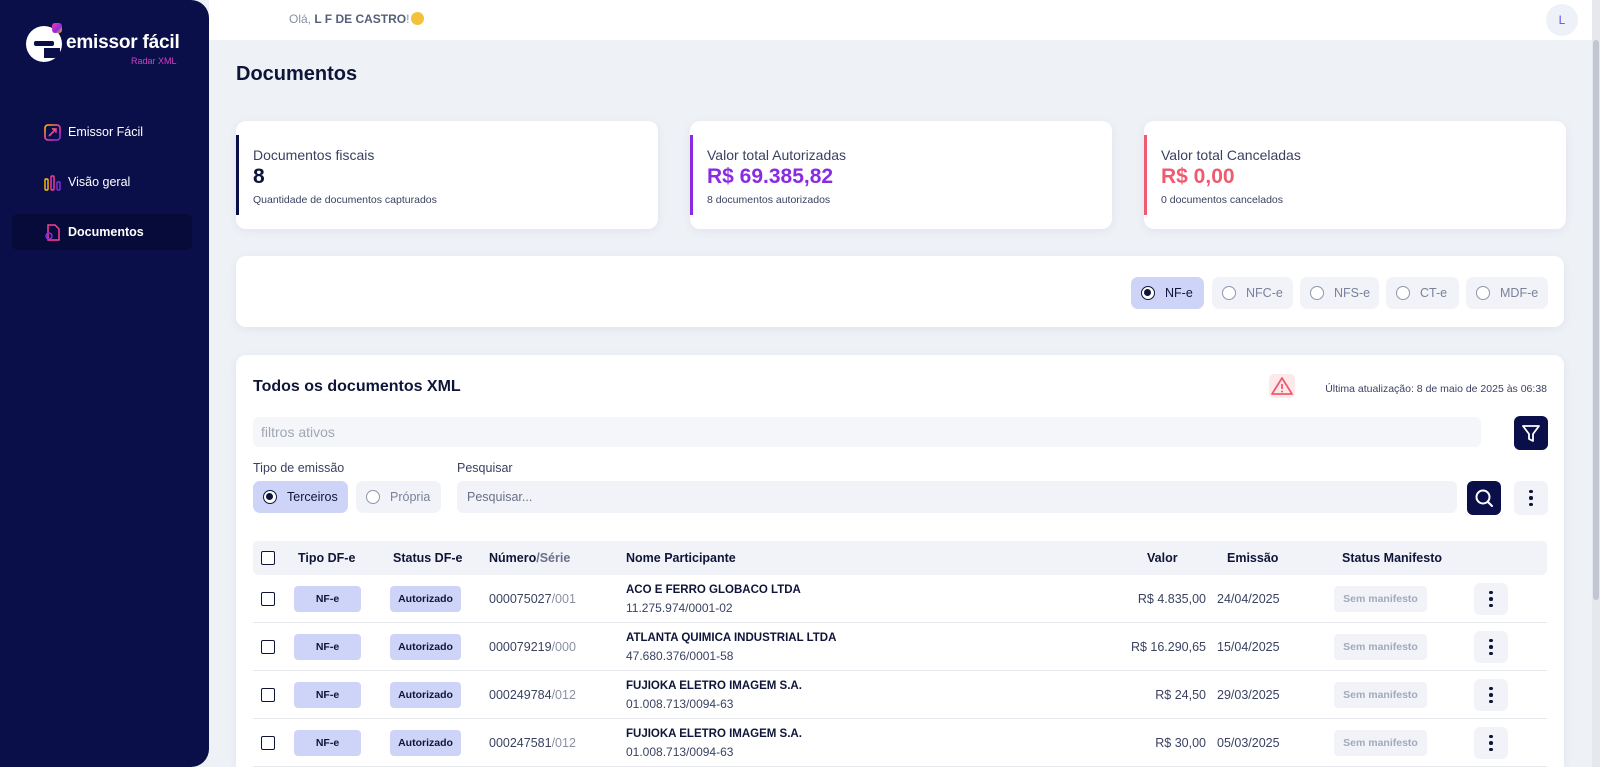 The height and width of the screenshot is (767, 1600). What do you see at coordinates (1145, 175) in the screenshot?
I see `stat-accent-bar` at bounding box center [1145, 175].